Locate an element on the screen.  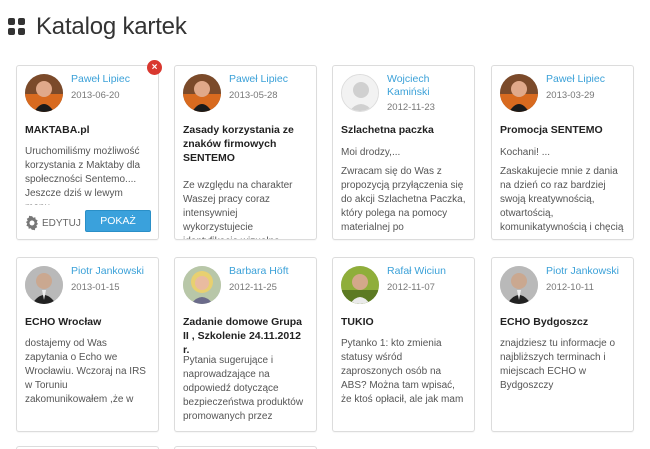
show-button: POKAŻ is located at coordinates (118, 221).